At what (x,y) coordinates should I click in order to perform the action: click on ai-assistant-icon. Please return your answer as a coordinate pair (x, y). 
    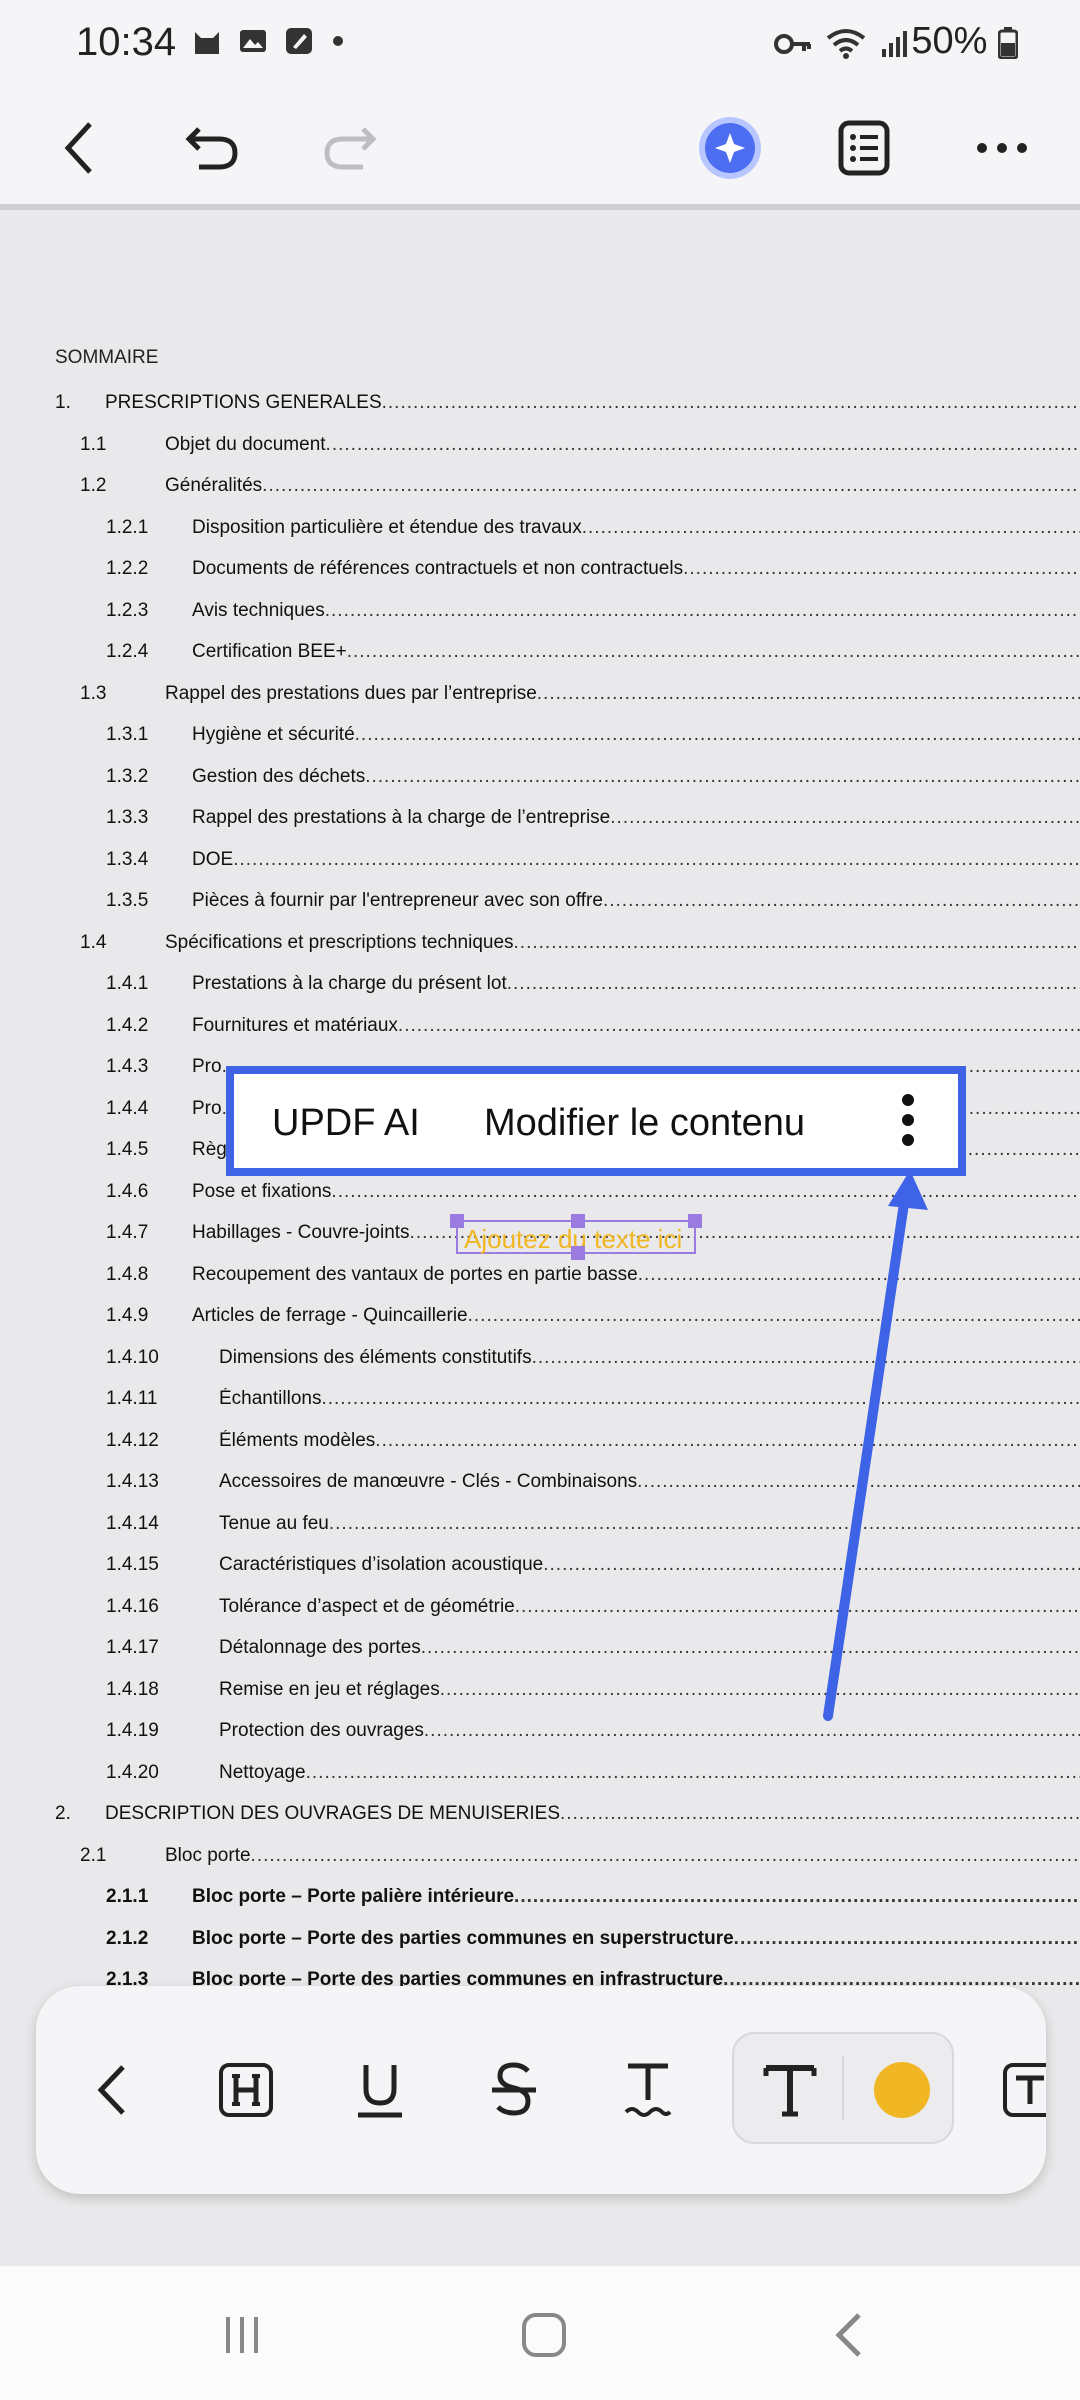
    Looking at the image, I should click on (730, 148).